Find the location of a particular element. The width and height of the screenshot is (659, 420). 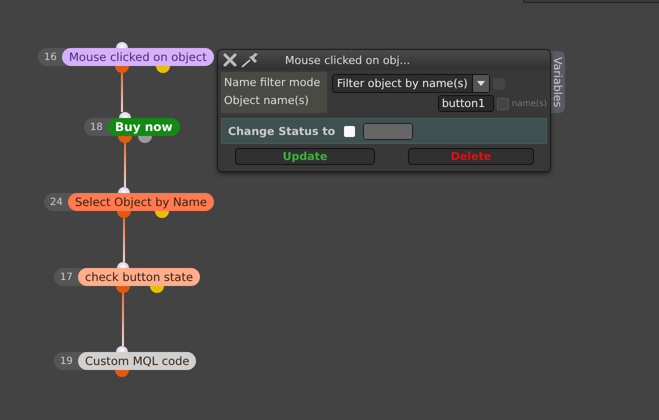

node-label: Buy now is located at coordinates (144, 127).